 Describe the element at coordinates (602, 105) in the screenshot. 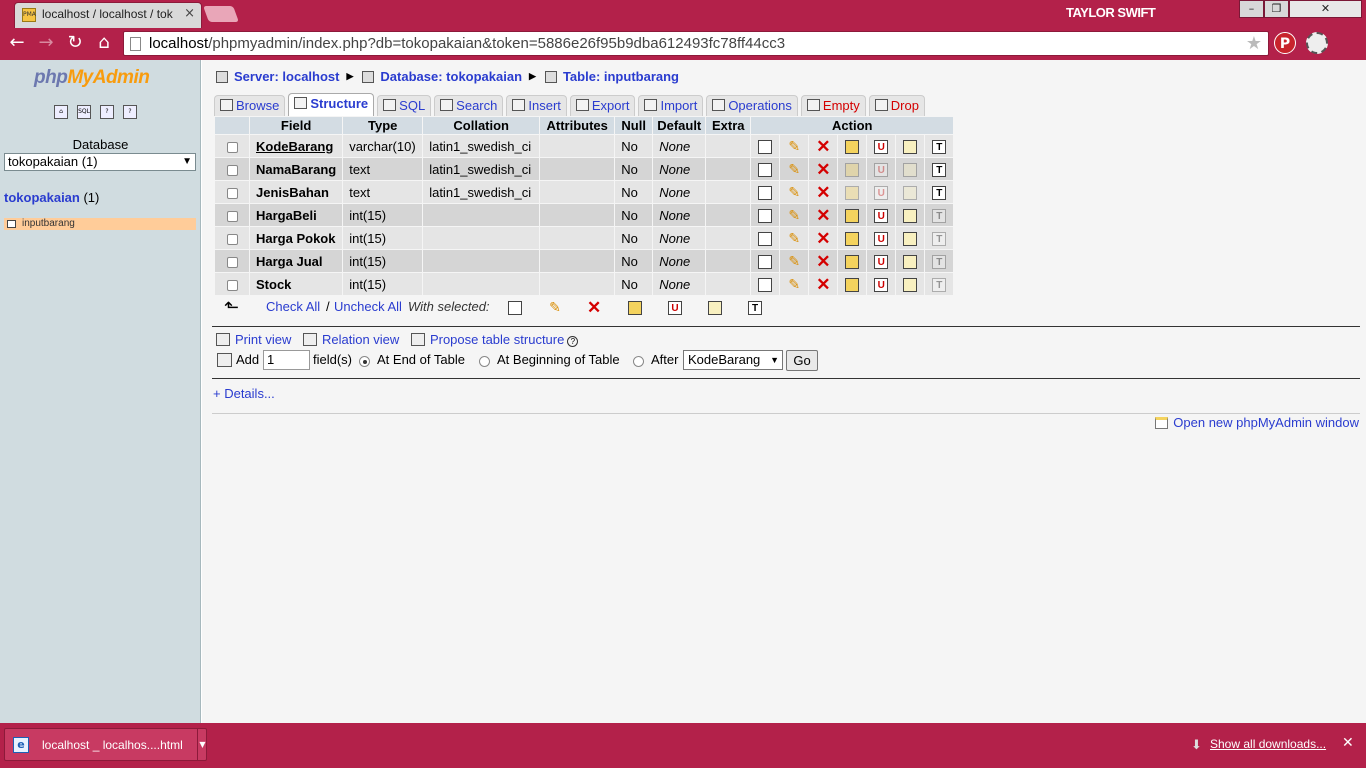

I see `tab-export: Export` at that location.